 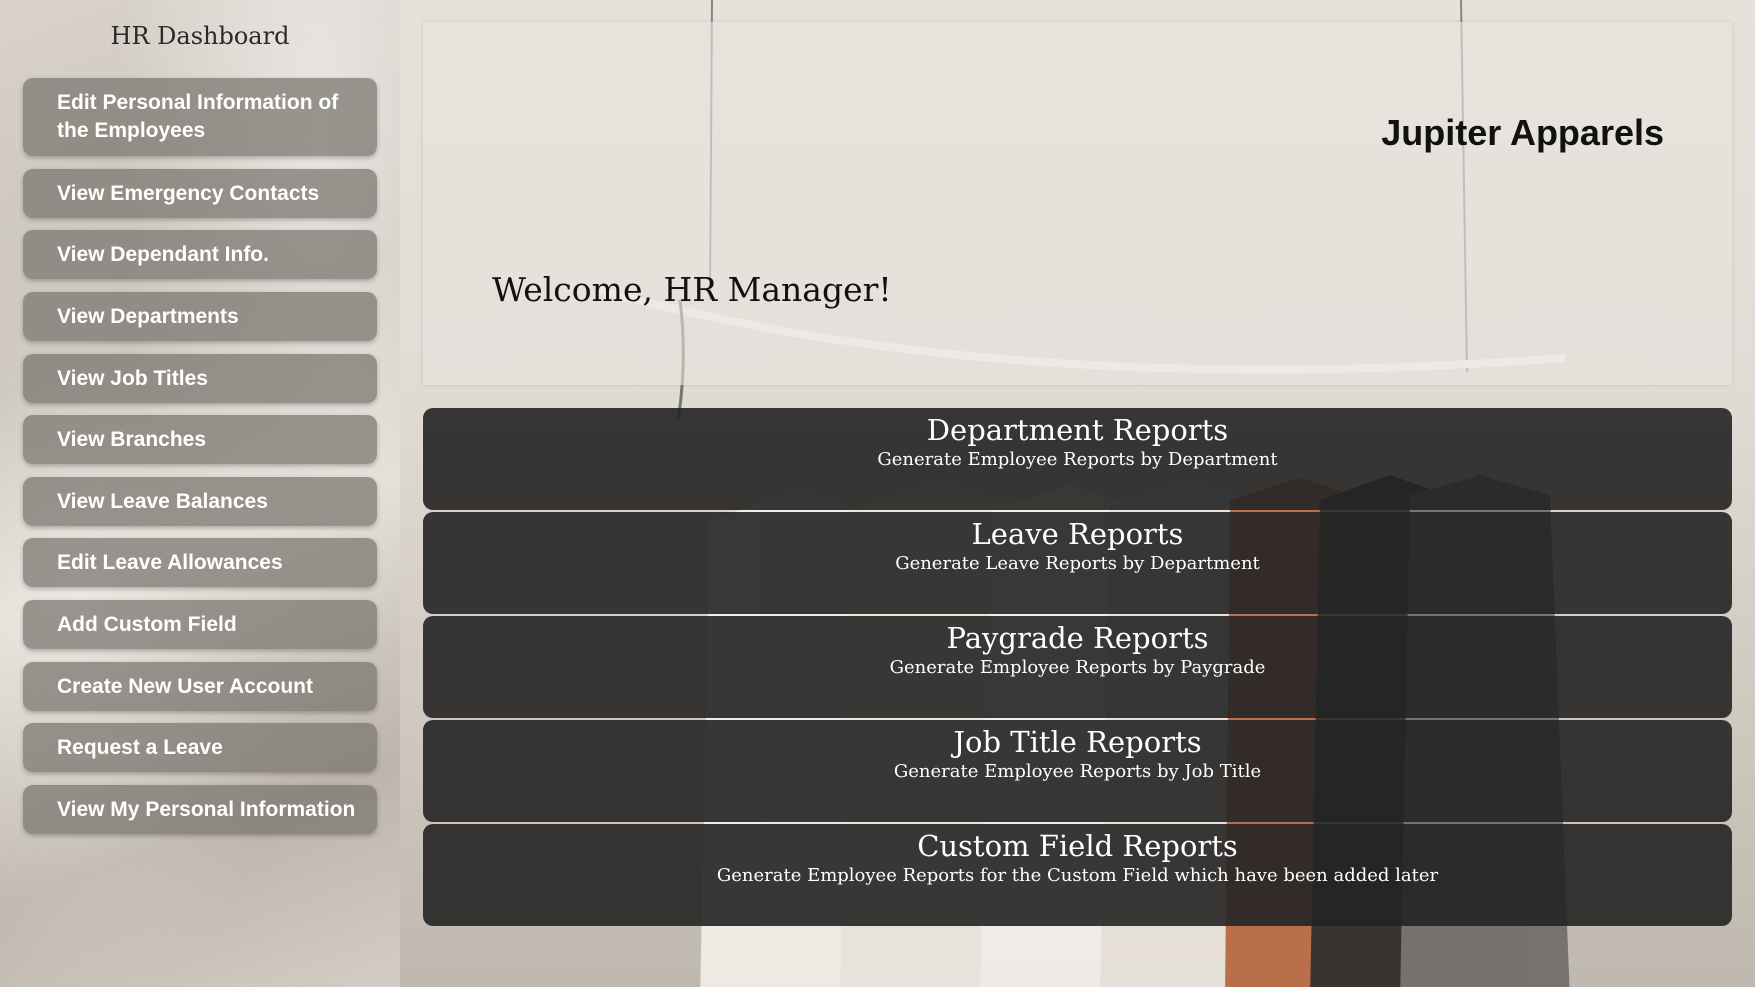 I want to click on report-description: Generate Leave Reports by Department, so click(x=1077, y=563).